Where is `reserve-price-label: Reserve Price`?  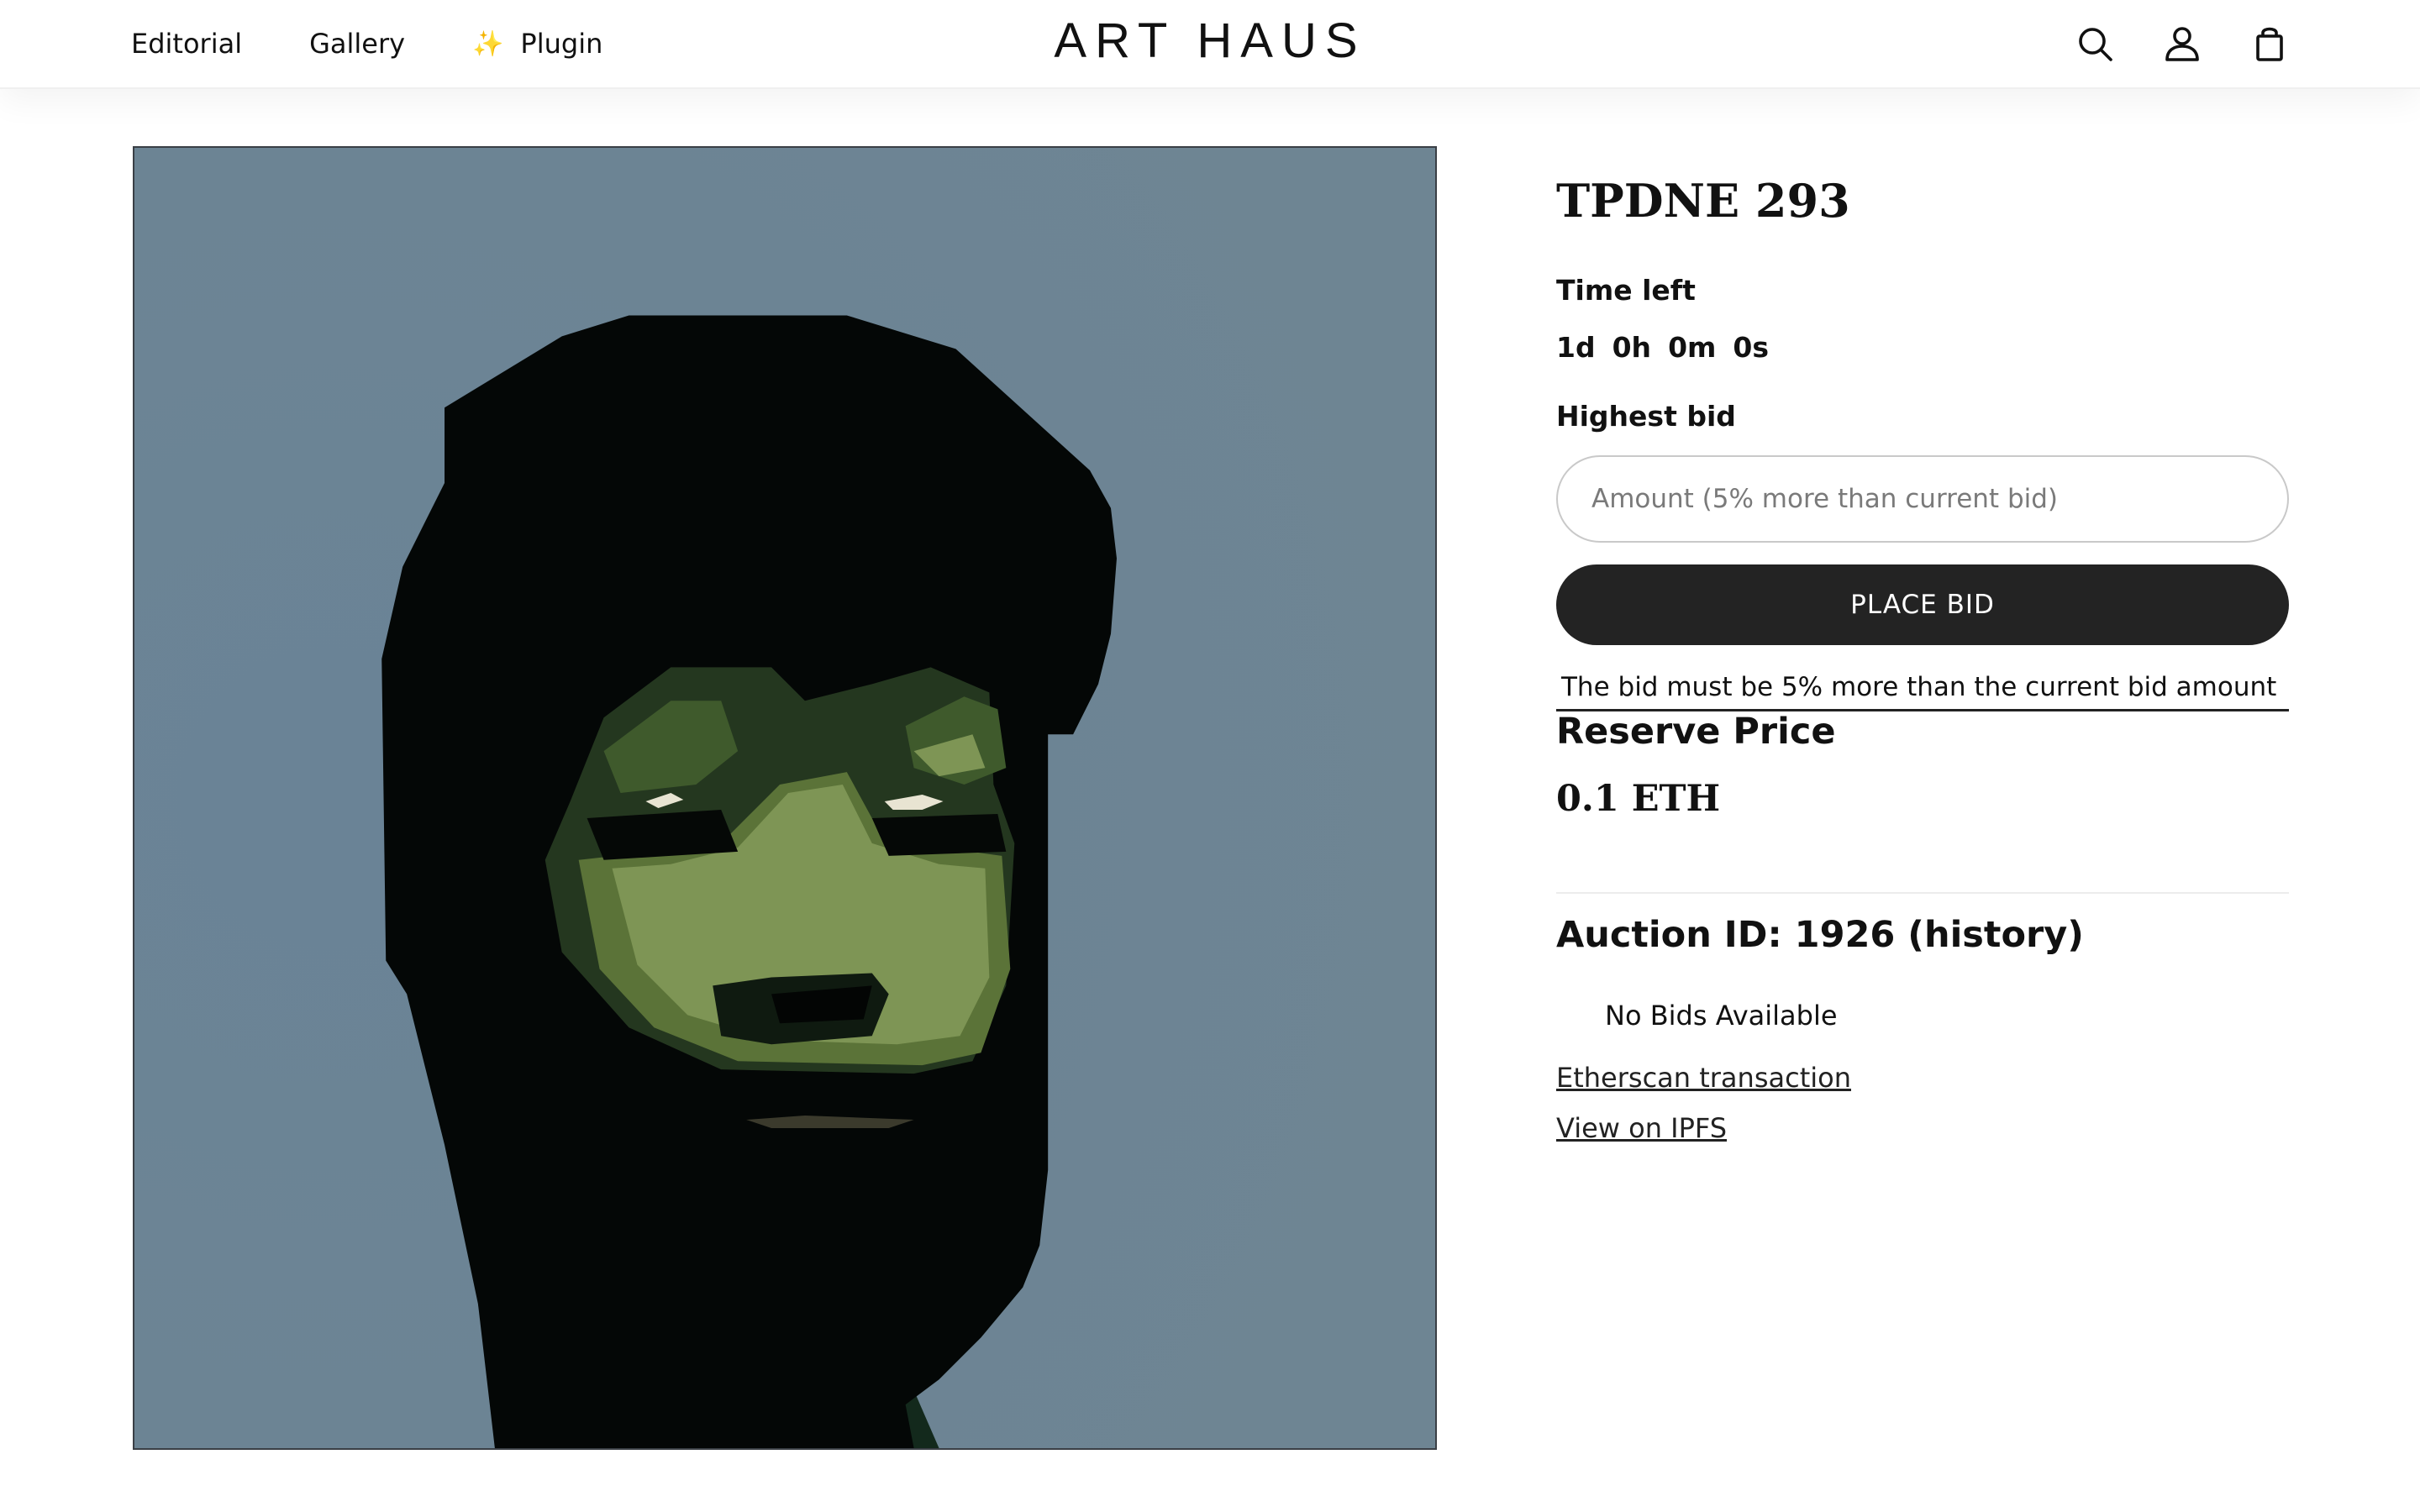 reserve-price-label: Reserve Price is located at coordinates (1696, 732).